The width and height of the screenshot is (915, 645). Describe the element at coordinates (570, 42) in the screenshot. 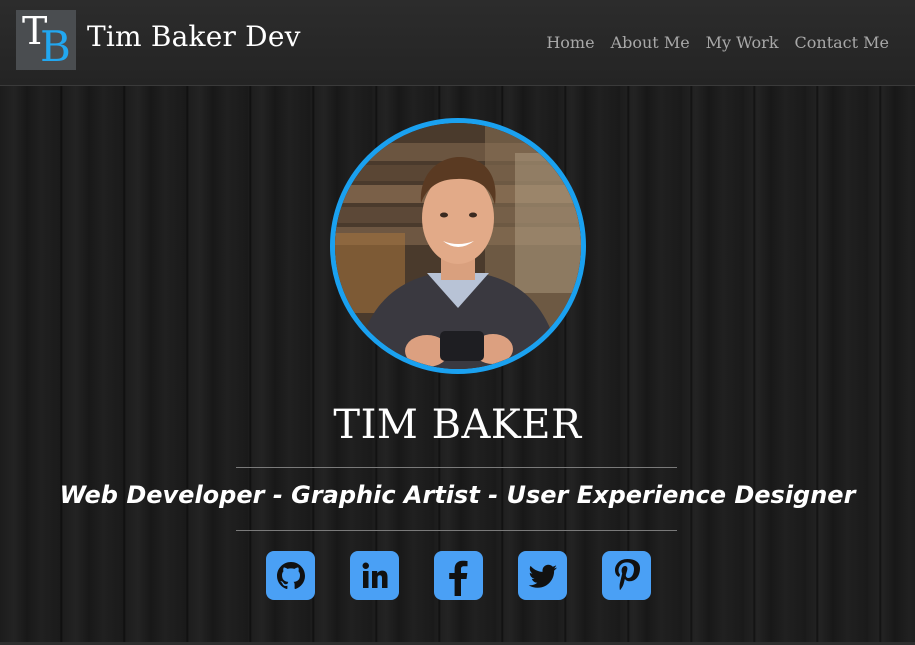

I see `nav-home: Home` at that location.